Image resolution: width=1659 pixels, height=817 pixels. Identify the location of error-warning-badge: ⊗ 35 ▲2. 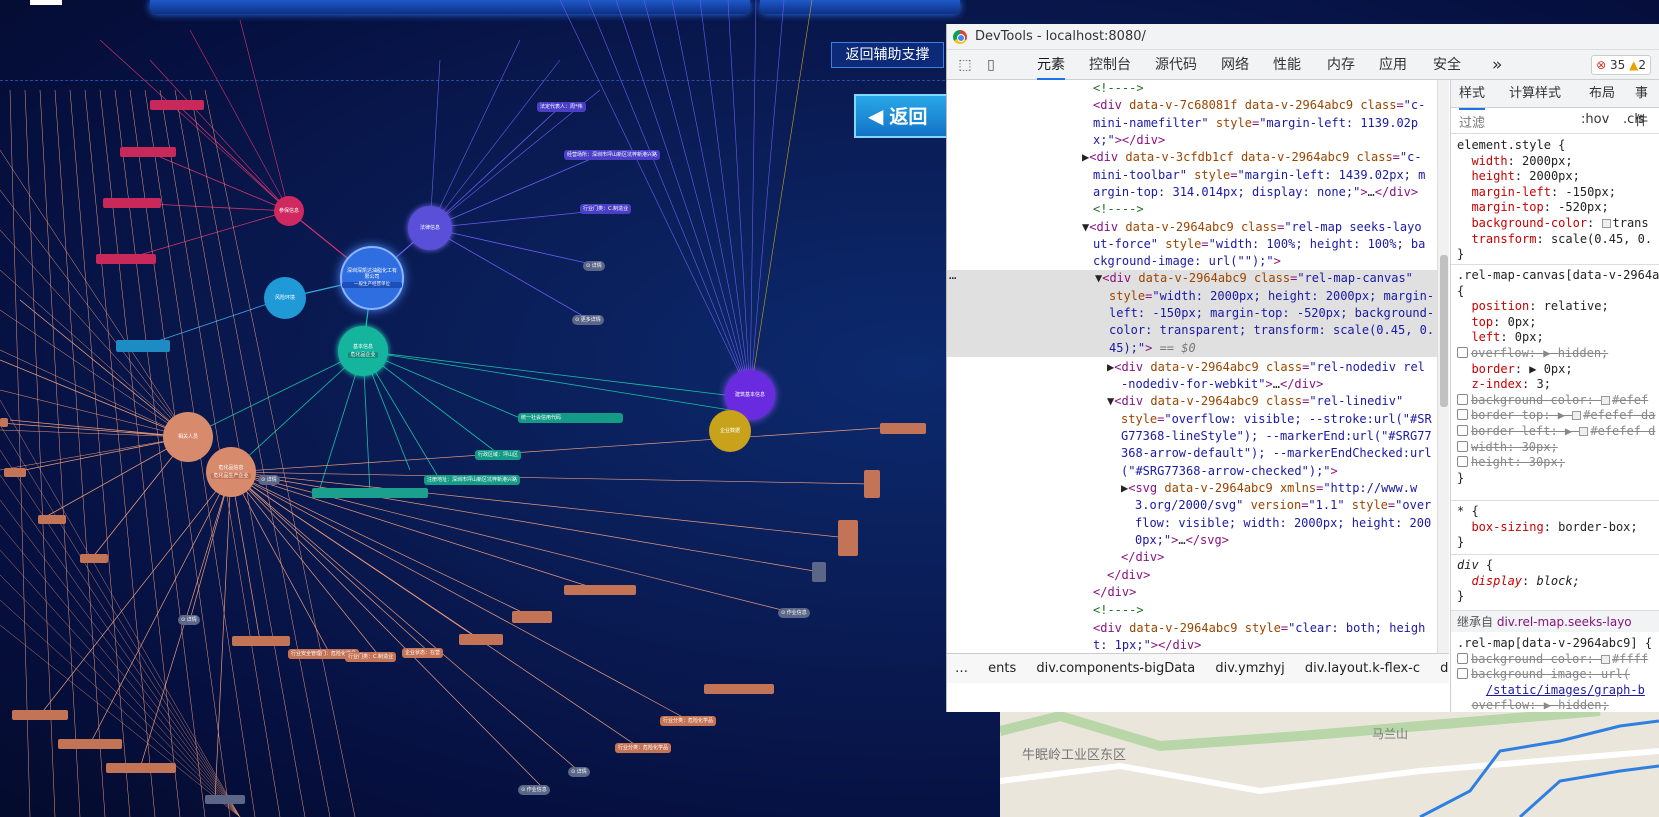
(1621, 65).